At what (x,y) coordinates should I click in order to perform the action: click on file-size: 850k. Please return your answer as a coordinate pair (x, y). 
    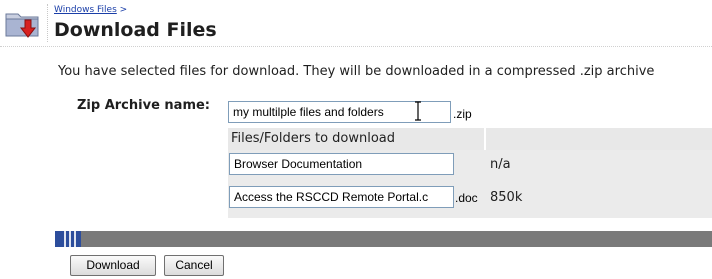
    Looking at the image, I should click on (506, 197).